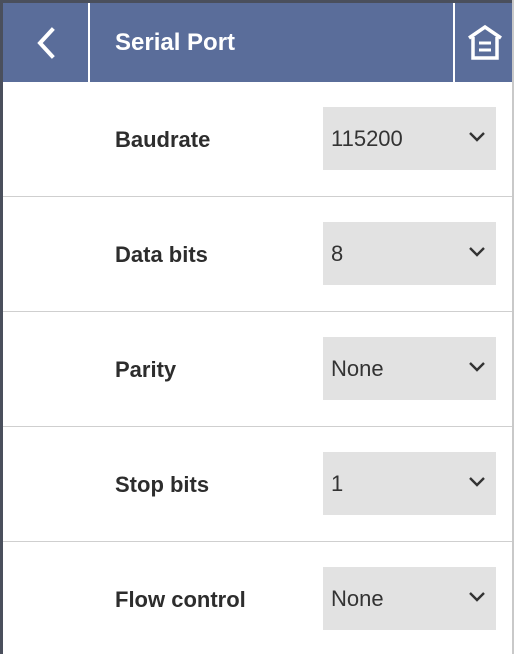 The height and width of the screenshot is (654, 514). I want to click on stop-bits-dropdown: 1, so click(409, 483).